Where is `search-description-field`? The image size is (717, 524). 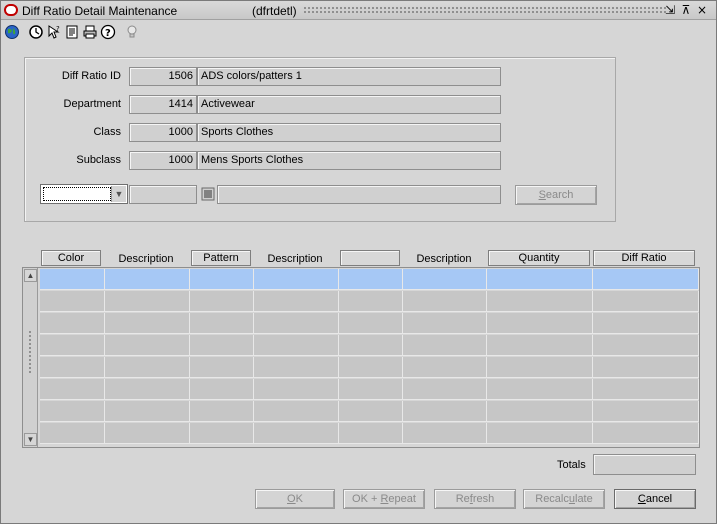 search-description-field is located at coordinates (359, 194).